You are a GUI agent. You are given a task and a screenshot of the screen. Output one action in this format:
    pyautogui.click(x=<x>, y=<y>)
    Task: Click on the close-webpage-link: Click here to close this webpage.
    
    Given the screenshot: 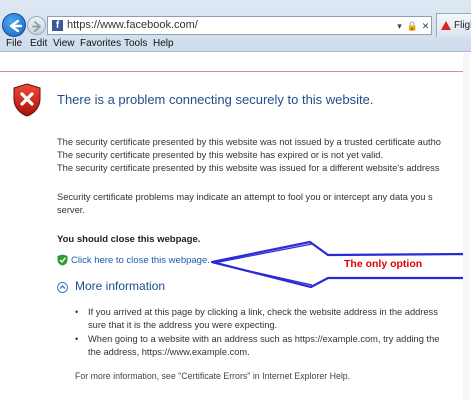 What is the action you would take?
    pyautogui.click(x=140, y=260)
    